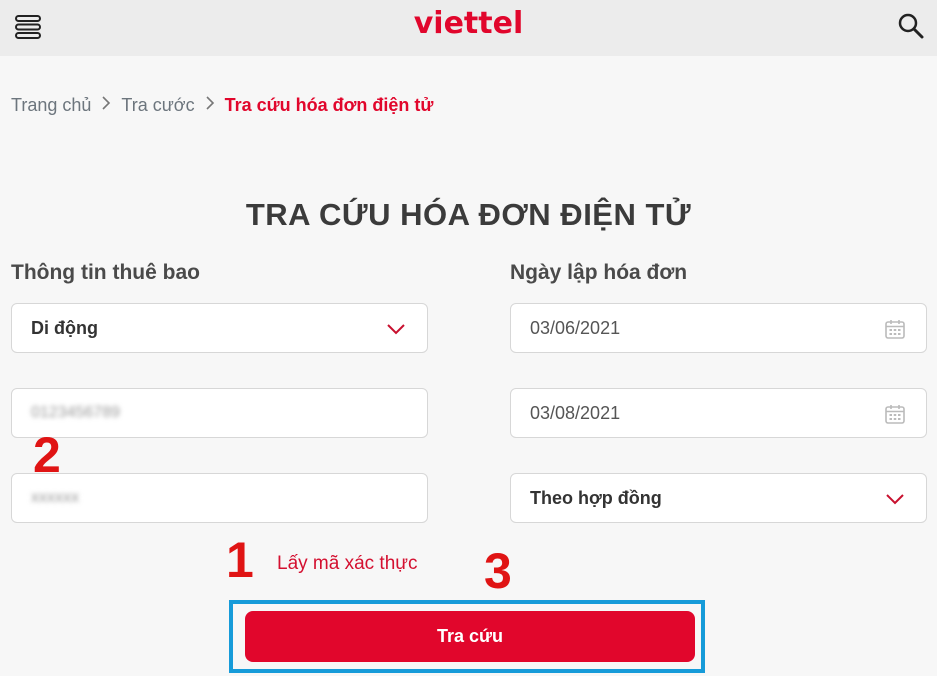  Describe the element at coordinates (47, 455) in the screenshot. I see `annotation-marker-2: 2` at that location.